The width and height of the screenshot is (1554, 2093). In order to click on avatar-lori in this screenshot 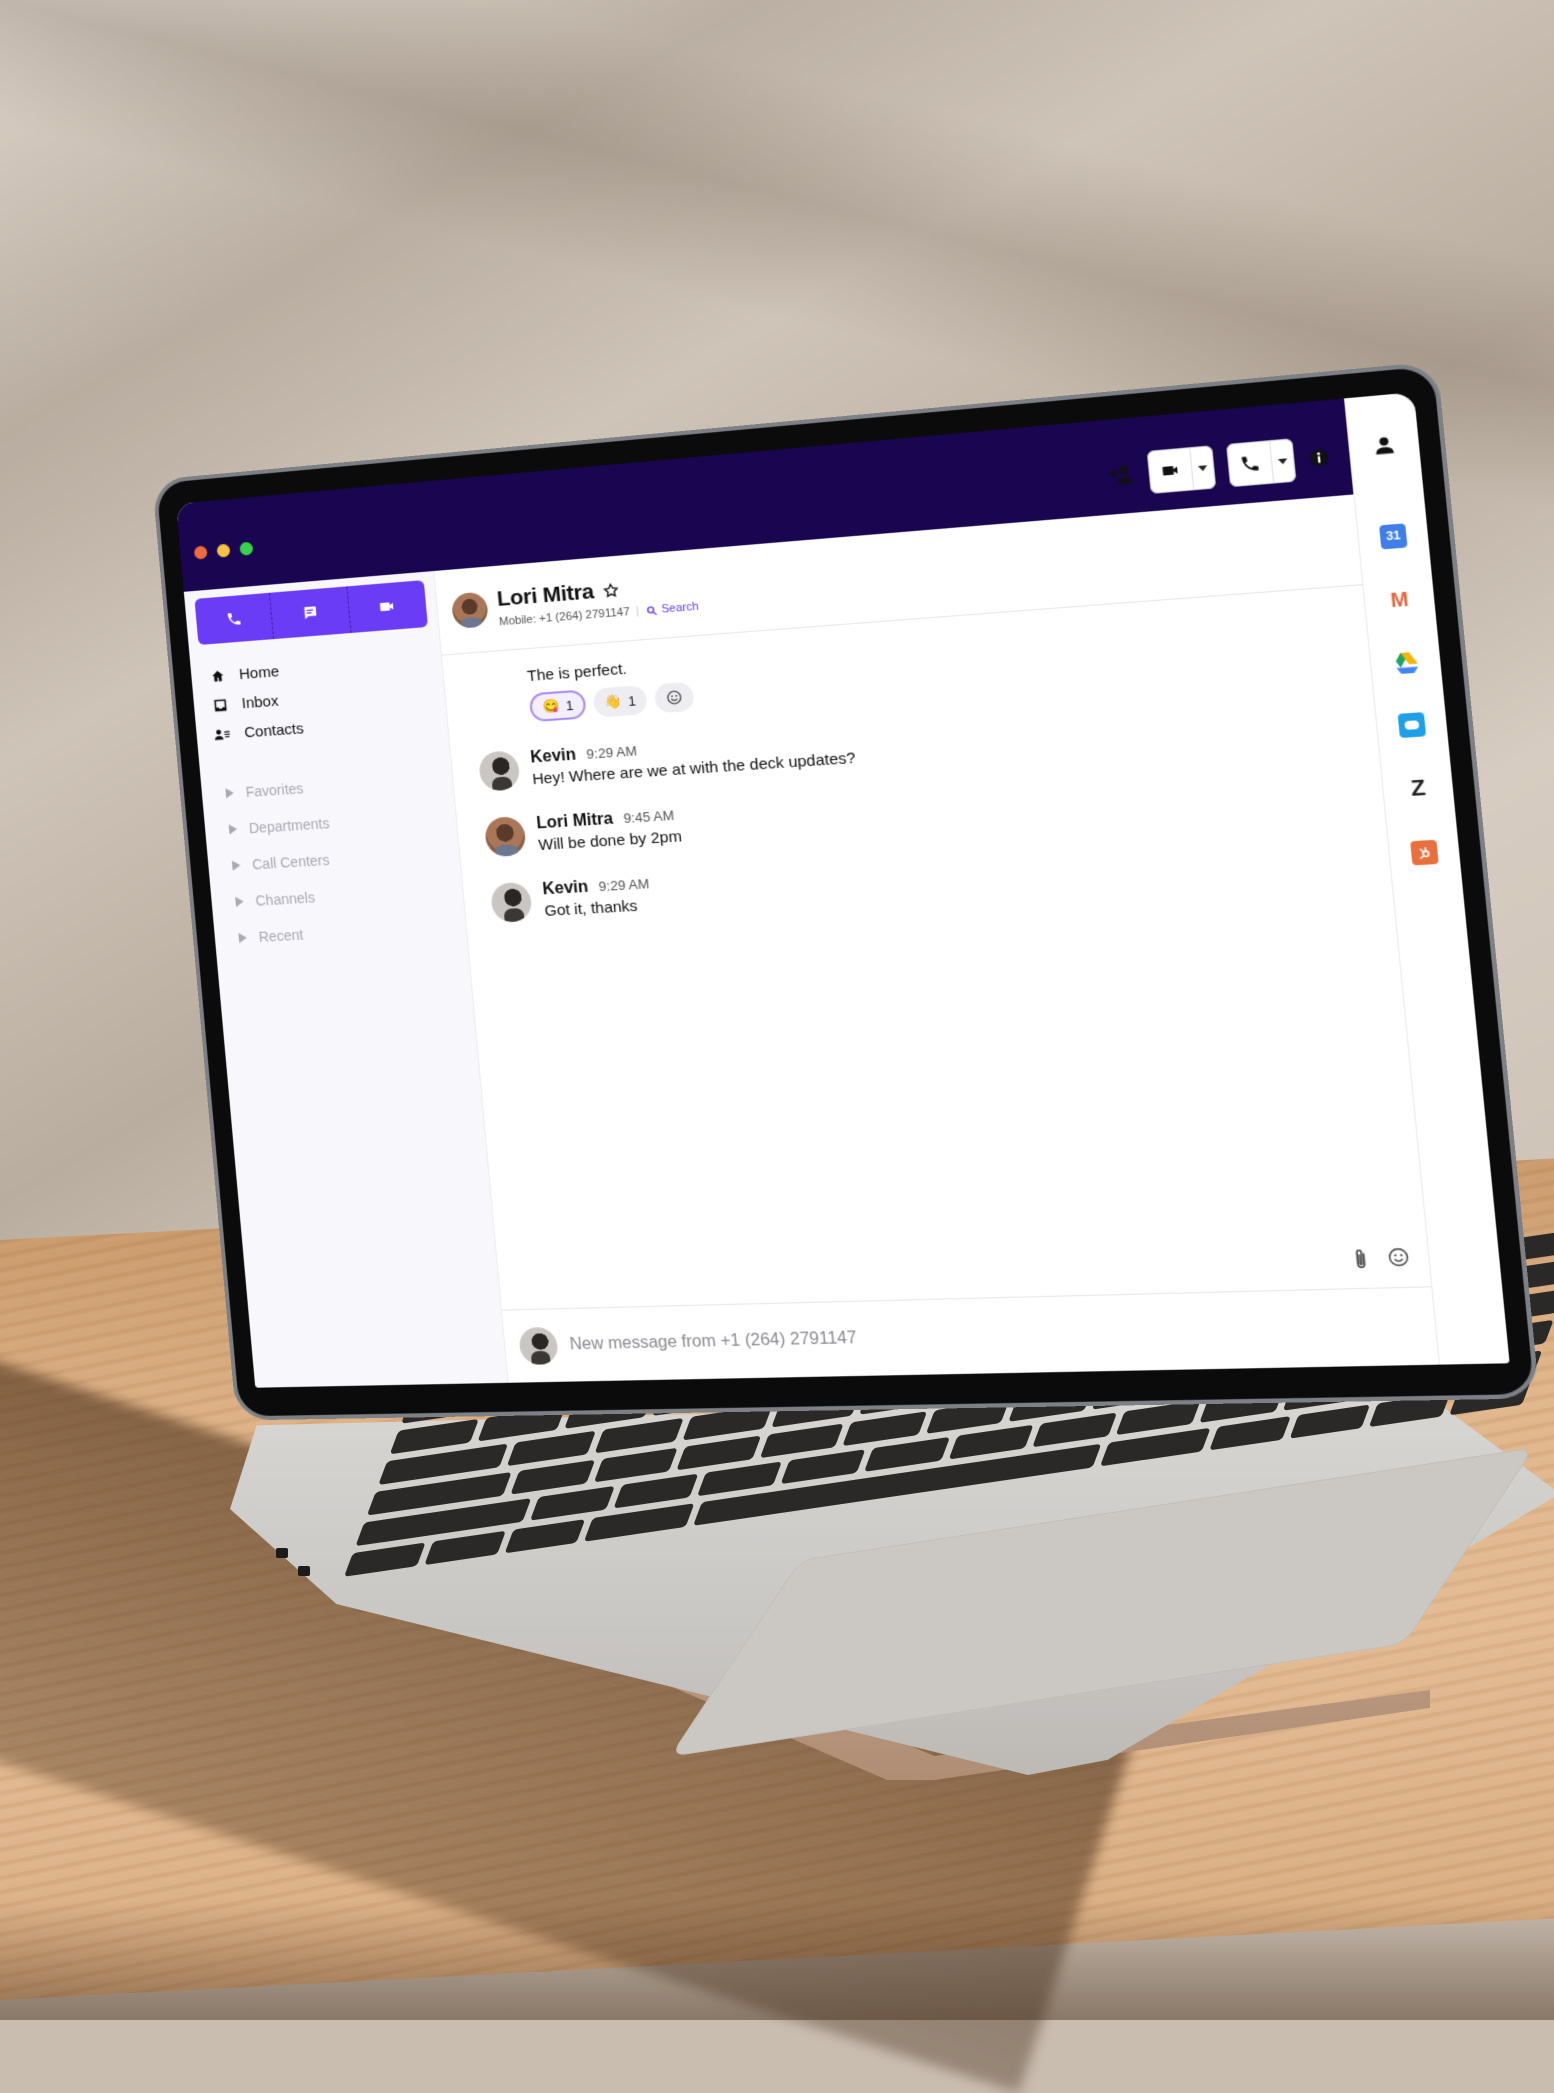, I will do `click(505, 836)`.